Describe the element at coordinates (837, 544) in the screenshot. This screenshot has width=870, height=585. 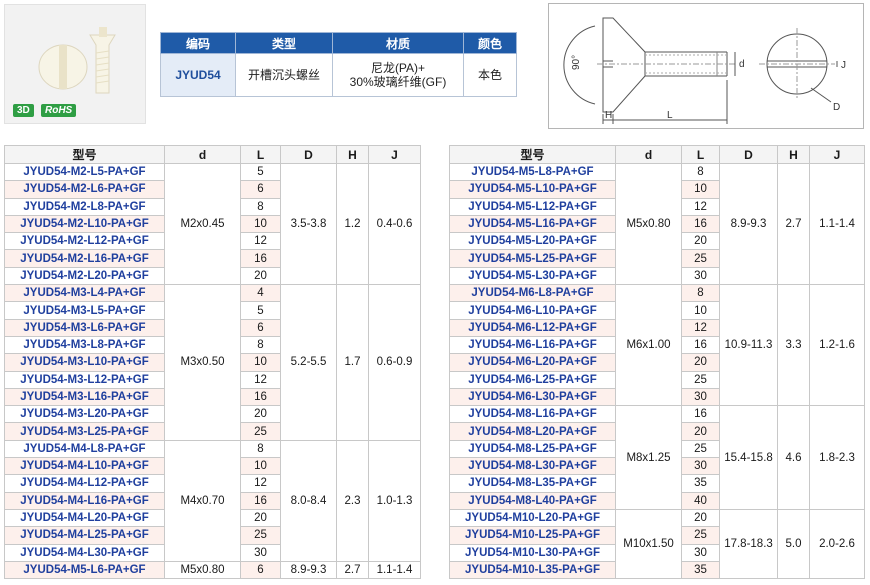
I see `spec-j-cell: 2.0-2.6` at that location.